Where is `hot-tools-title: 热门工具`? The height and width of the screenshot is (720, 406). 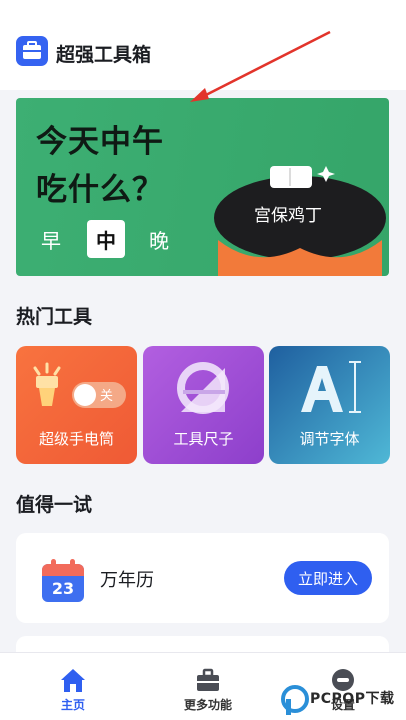
hot-tools-title: 热门工具 is located at coordinates (54, 317).